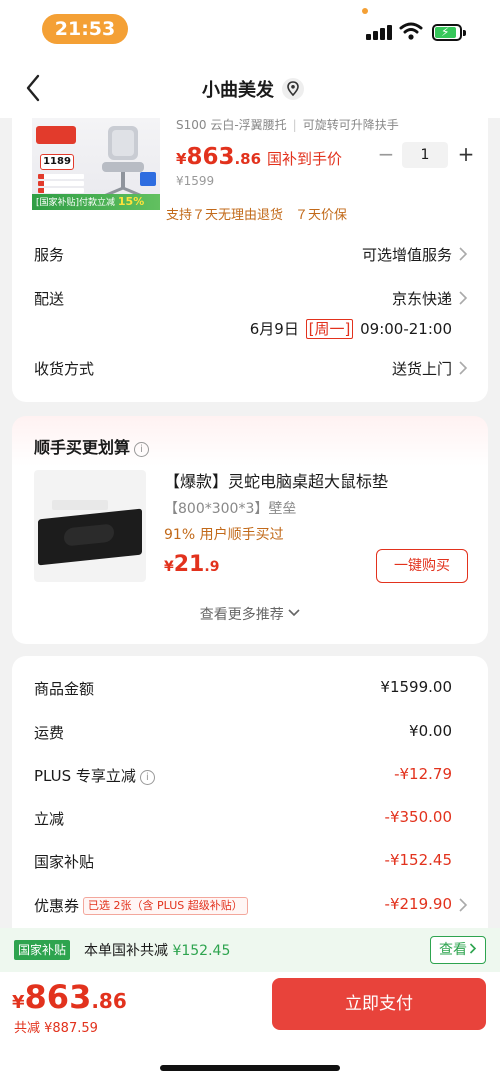 The width and height of the screenshot is (500, 1081). Describe the element at coordinates (243, 861) in the screenshot. I see `summary-row-national-subsidy: 国家补贴 -¥152.45` at that location.